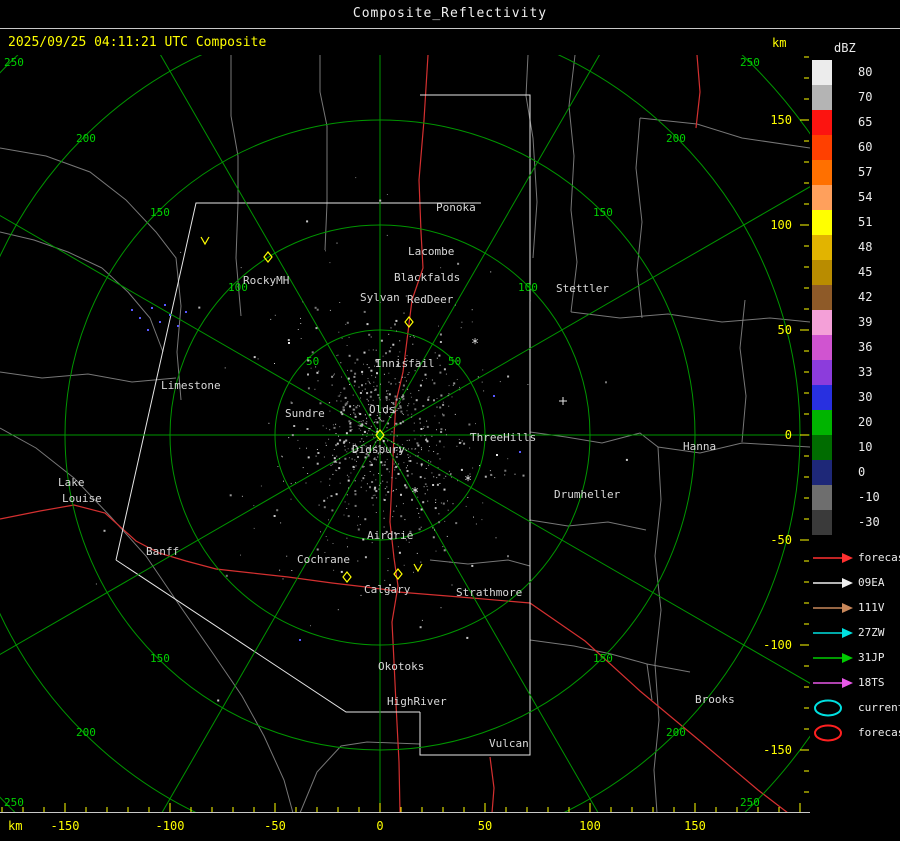  I want to click on y-axis-tick-label: 100, so click(781, 225).